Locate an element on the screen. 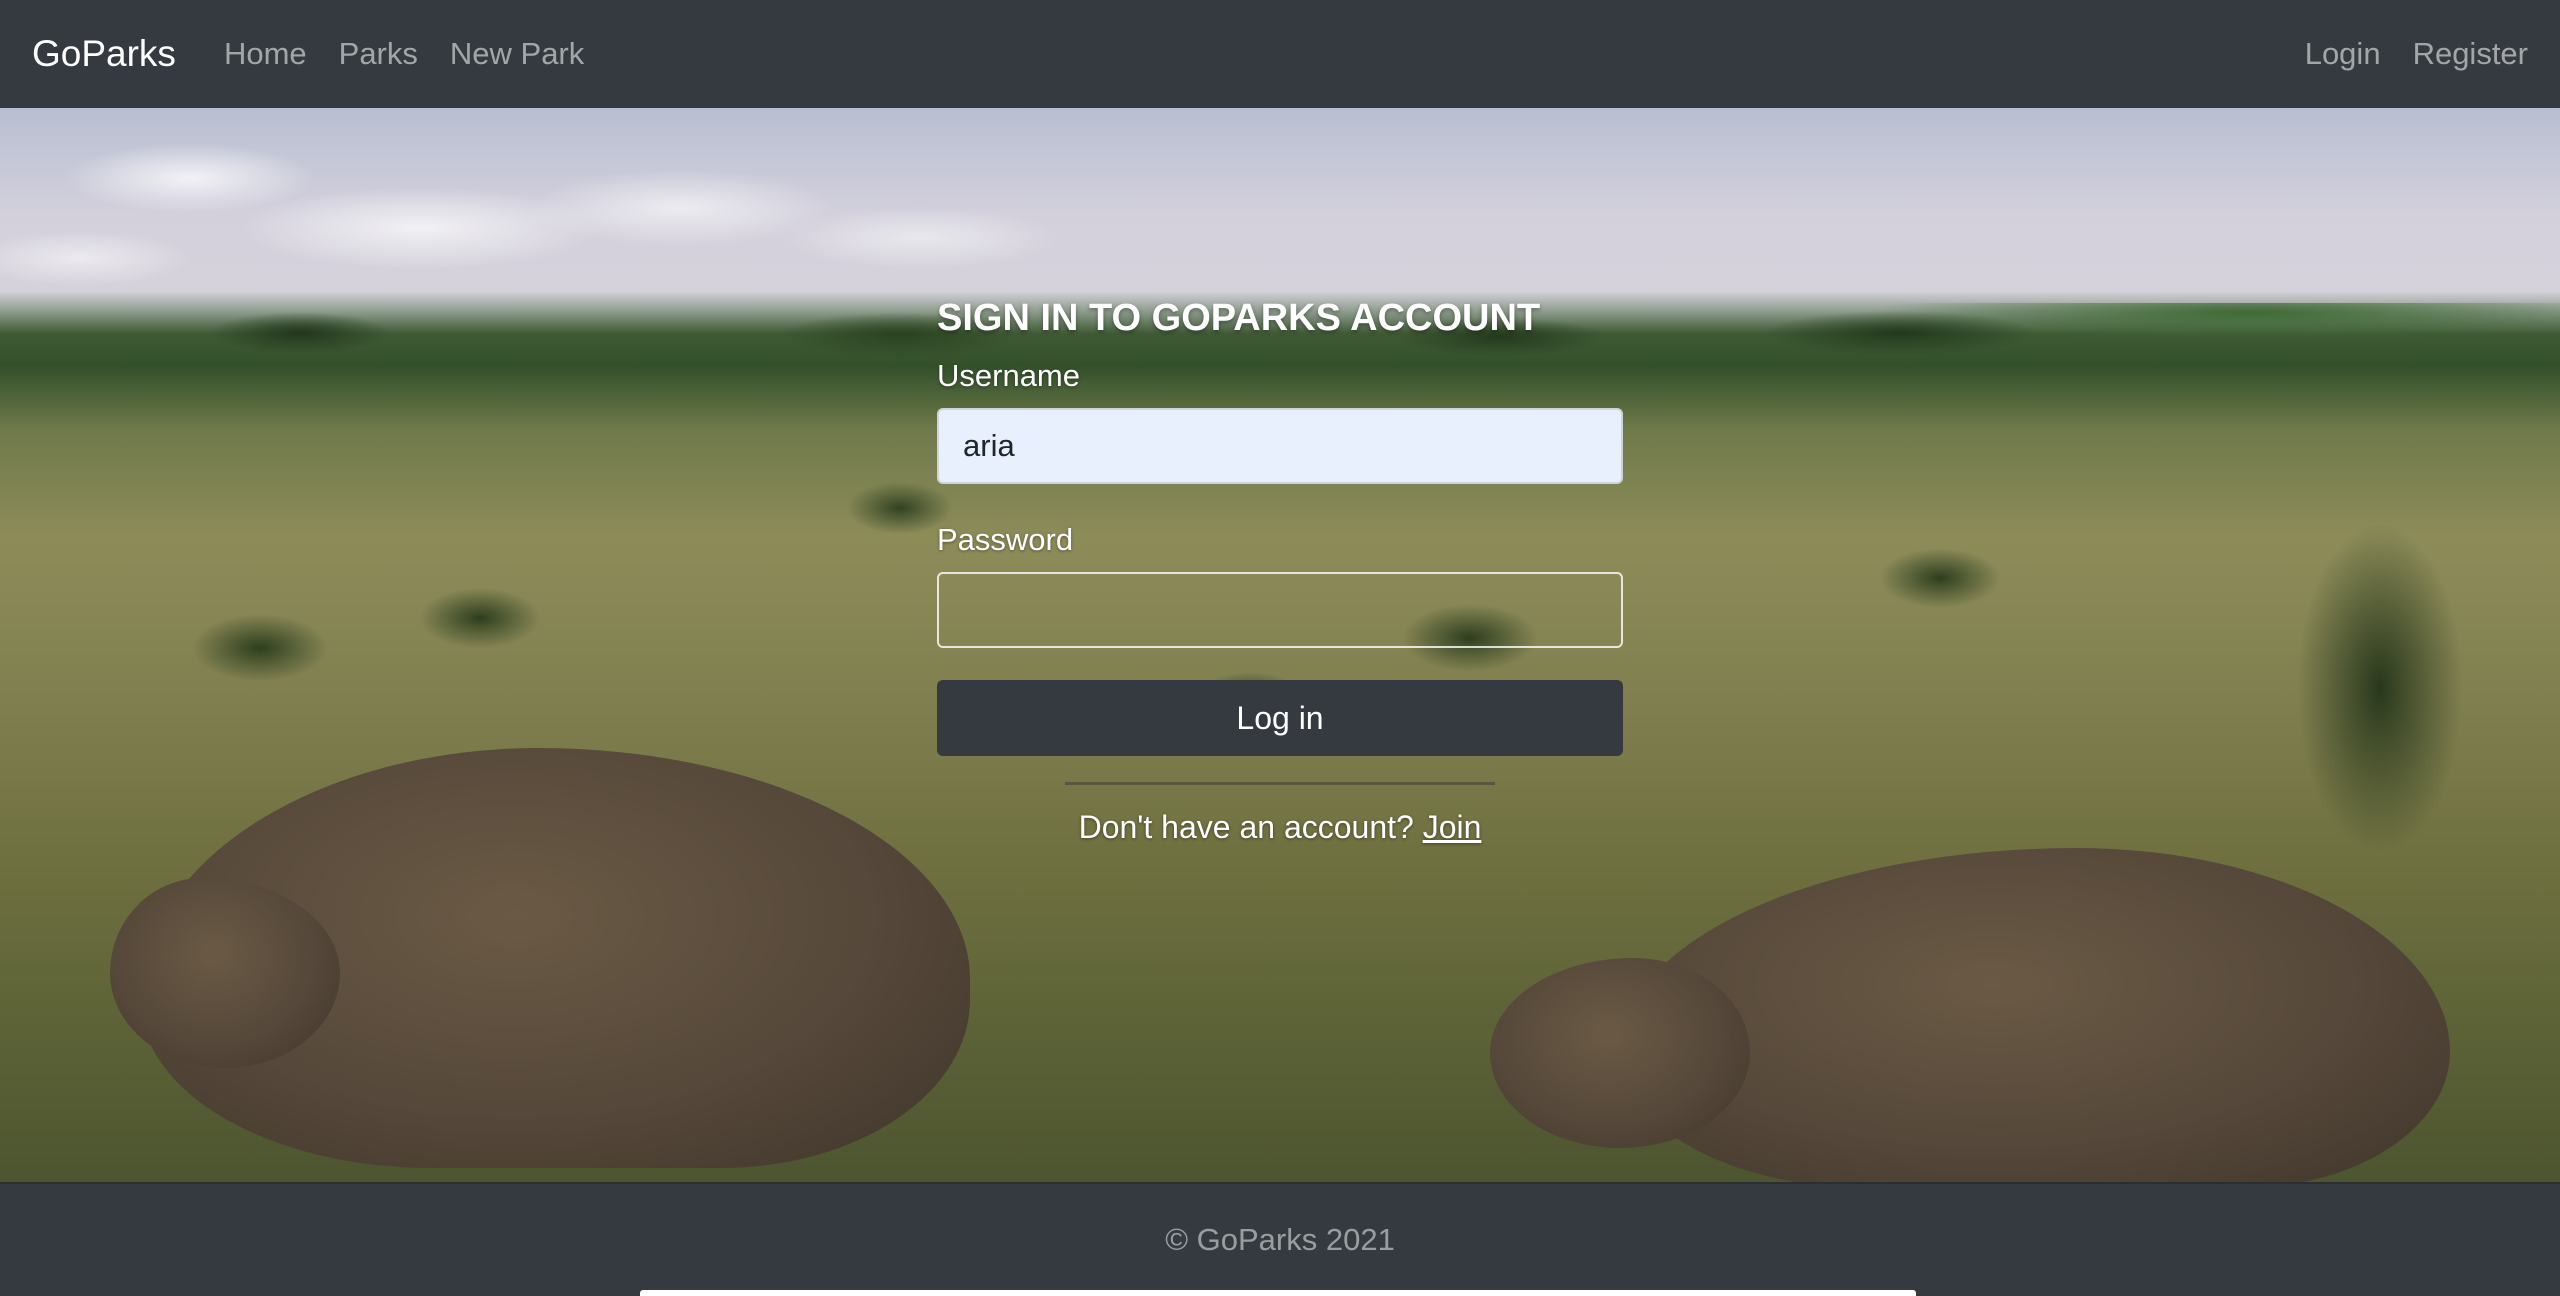  join-link: Join is located at coordinates (1452, 827).